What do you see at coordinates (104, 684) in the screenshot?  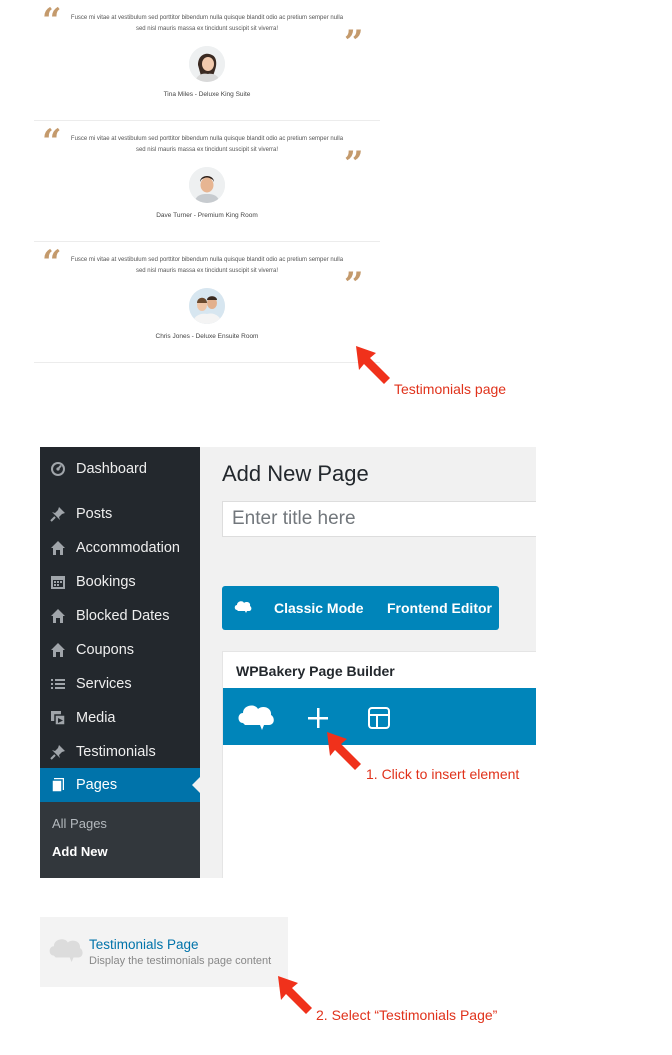 I see `sidebar-item-label: Services` at bounding box center [104, 684].